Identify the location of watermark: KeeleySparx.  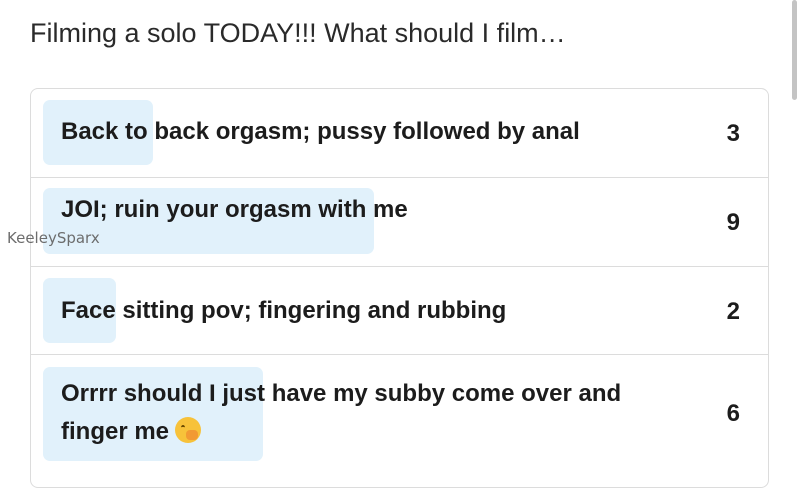
(53, 238).